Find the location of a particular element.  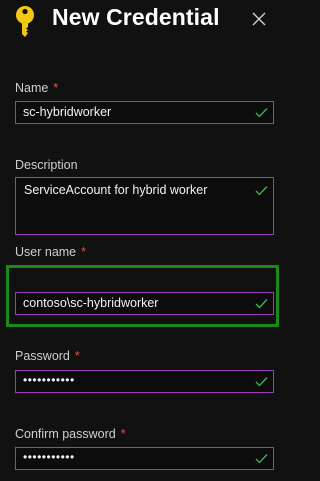

name-label: Name * is located at coordinates (144, 88).